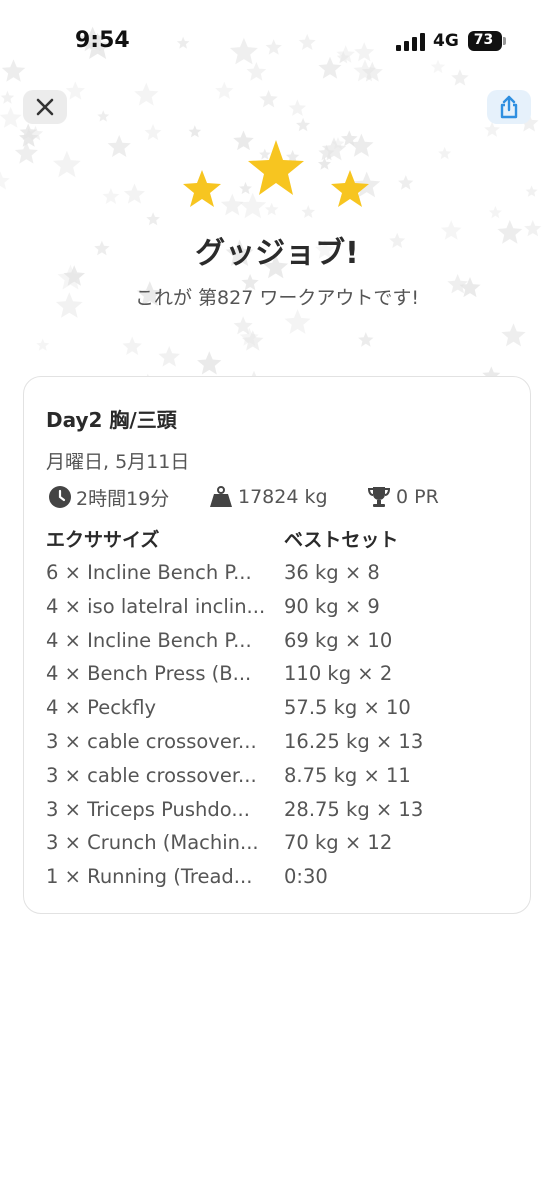 Image resolution: width=554 pixels, height=1200 pixels. I want to click on battery-level: 73, so click(483, 40).